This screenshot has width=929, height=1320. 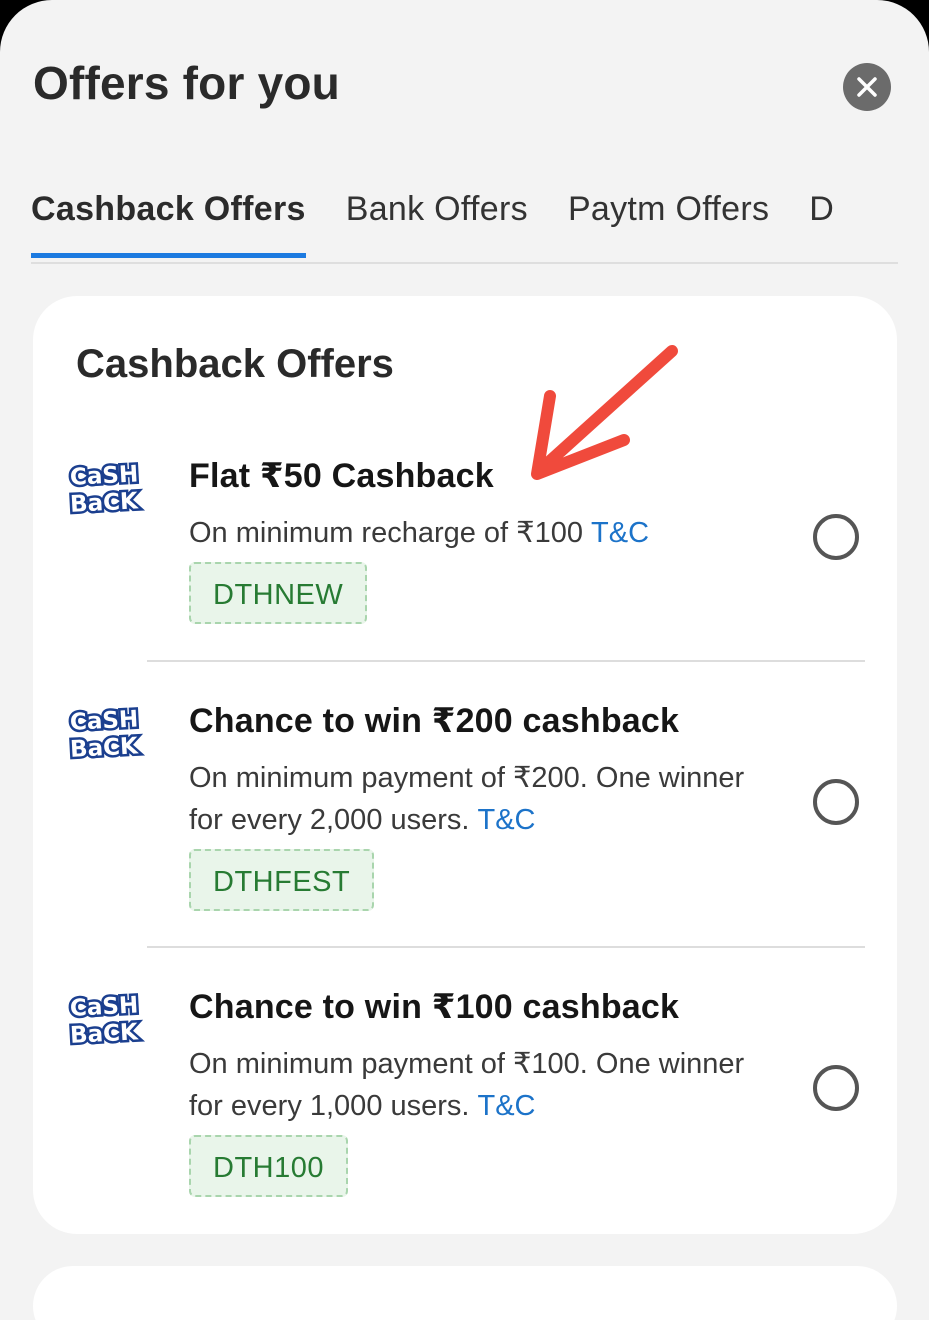 I want to click on offer-description: On minimum recharge of ₹100 T&C, so click(x=479, y=533).